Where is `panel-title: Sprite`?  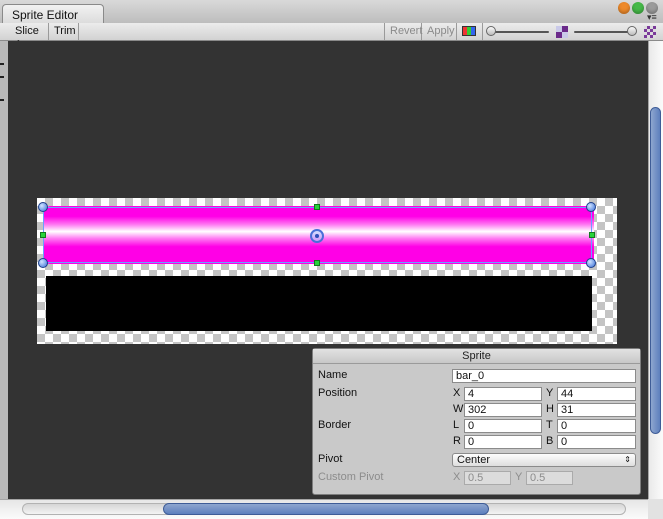 panel-title: Sprite is located at coordinates (476, 356).